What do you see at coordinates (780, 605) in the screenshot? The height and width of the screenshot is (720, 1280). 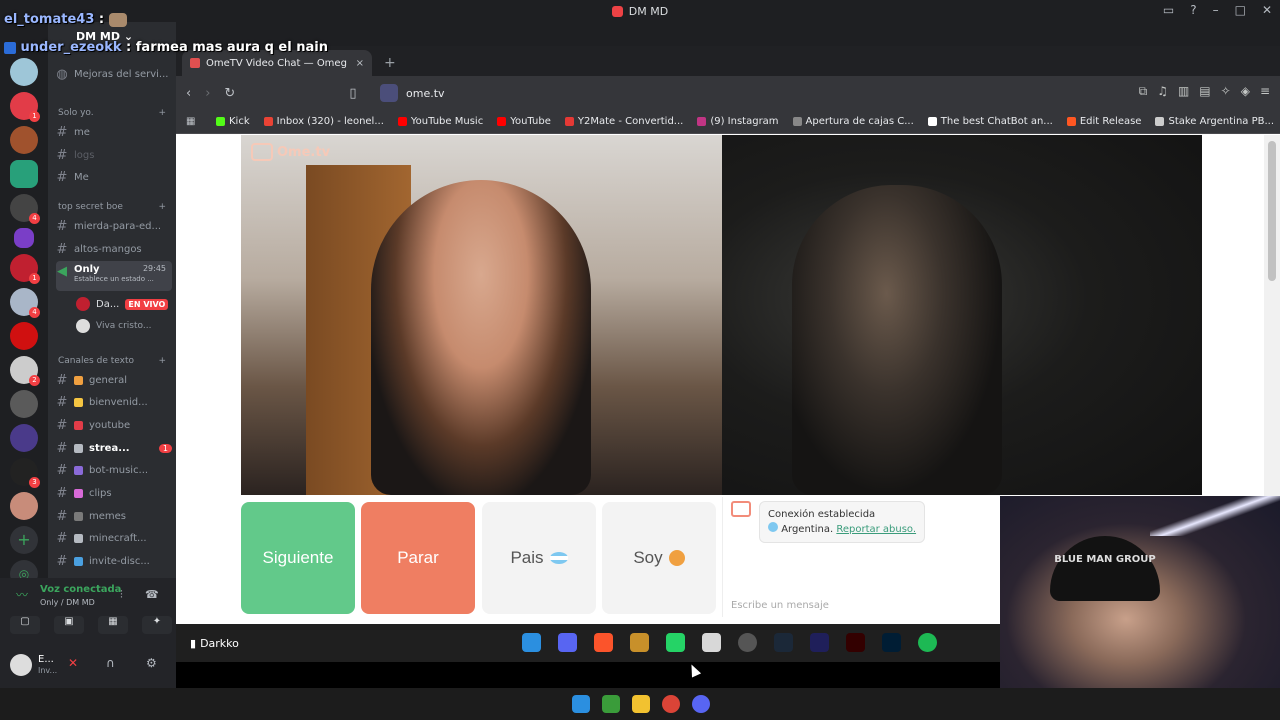 I see `message-input: Escribe un mensaje` at bounding box center [780, 605].